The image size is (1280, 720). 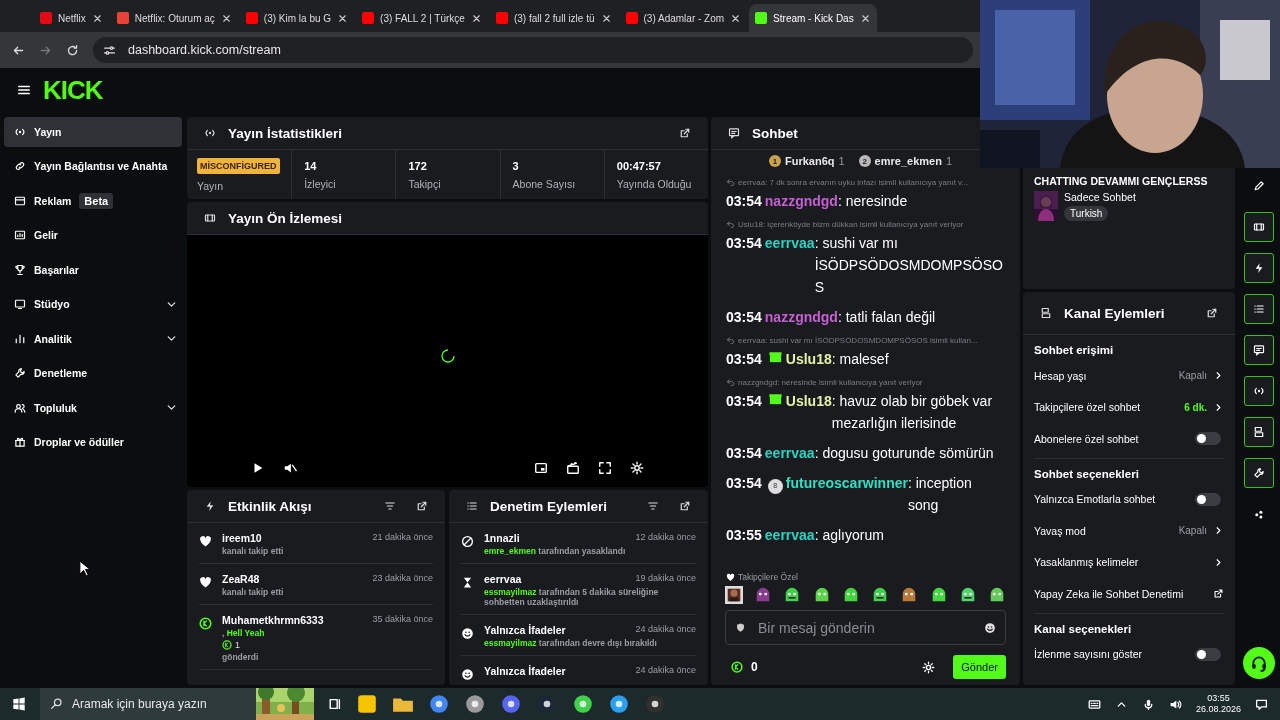 What do you see at coordinates (533, 50) in the screenshot?
I see `address-bar: dashboard.kick.com/stream` at bounding box center [533, 50].